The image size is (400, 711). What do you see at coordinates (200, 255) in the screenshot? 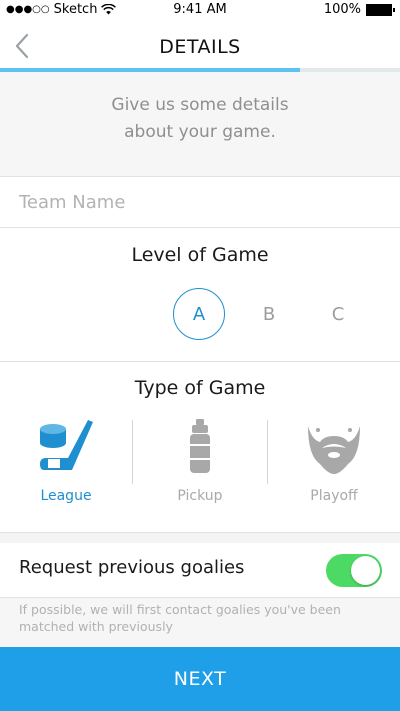
I see `level-of-game-title: Level of Game` at bounding box center [200, 255].